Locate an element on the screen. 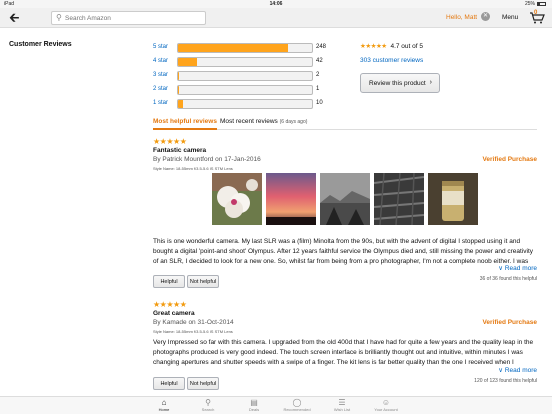  battery-icon is located at coordinates (541, 3).